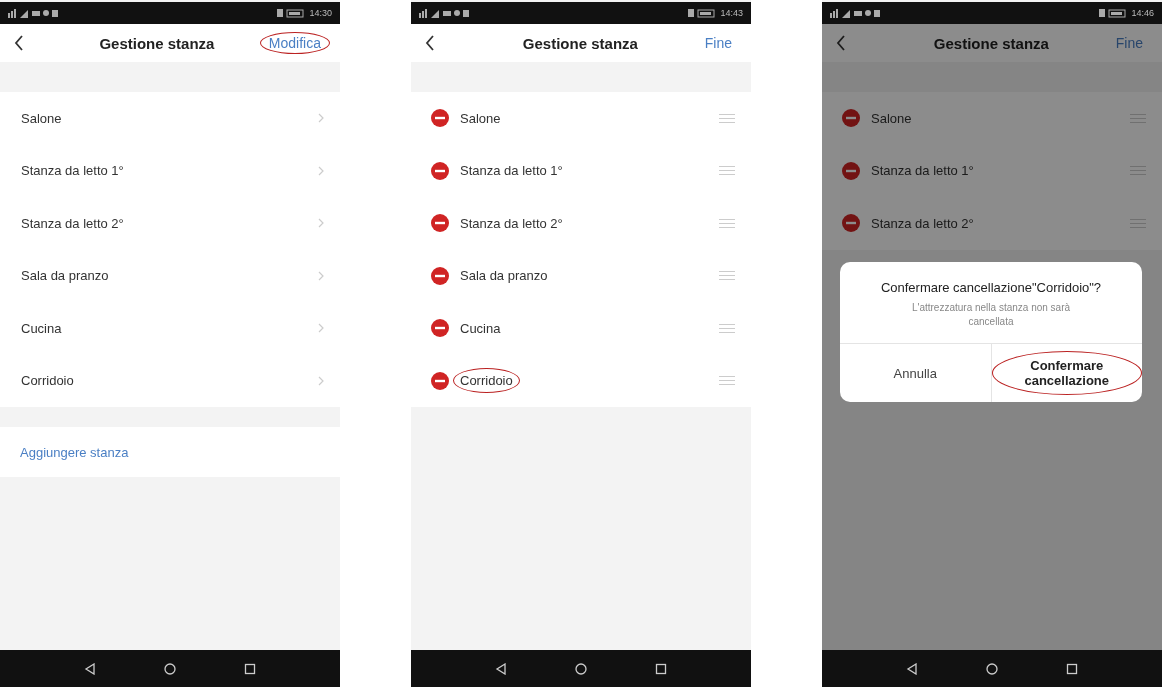 Image resolution: width=1163 pixels, height=687 pixels. I want to click on room-name: Corridoio, so click(47, 381).